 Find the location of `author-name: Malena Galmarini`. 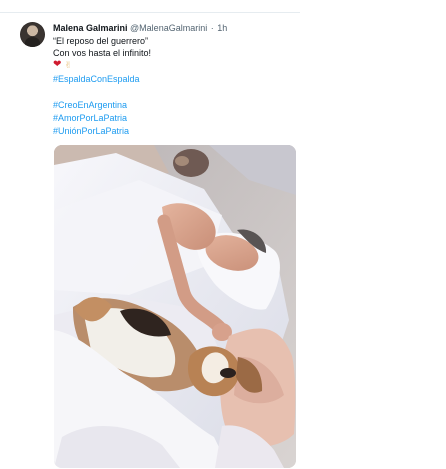

author-name: Malena Galmarini is located at coordinates (90, 28).